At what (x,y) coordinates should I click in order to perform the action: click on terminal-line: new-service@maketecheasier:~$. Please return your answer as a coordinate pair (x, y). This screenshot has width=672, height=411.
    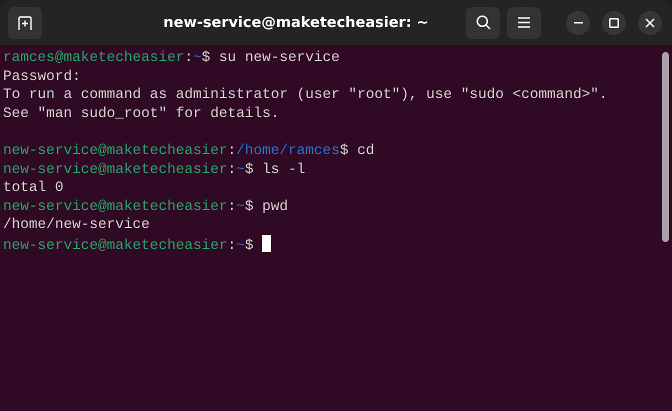
    Looking at the image, I should click on (137, 244).